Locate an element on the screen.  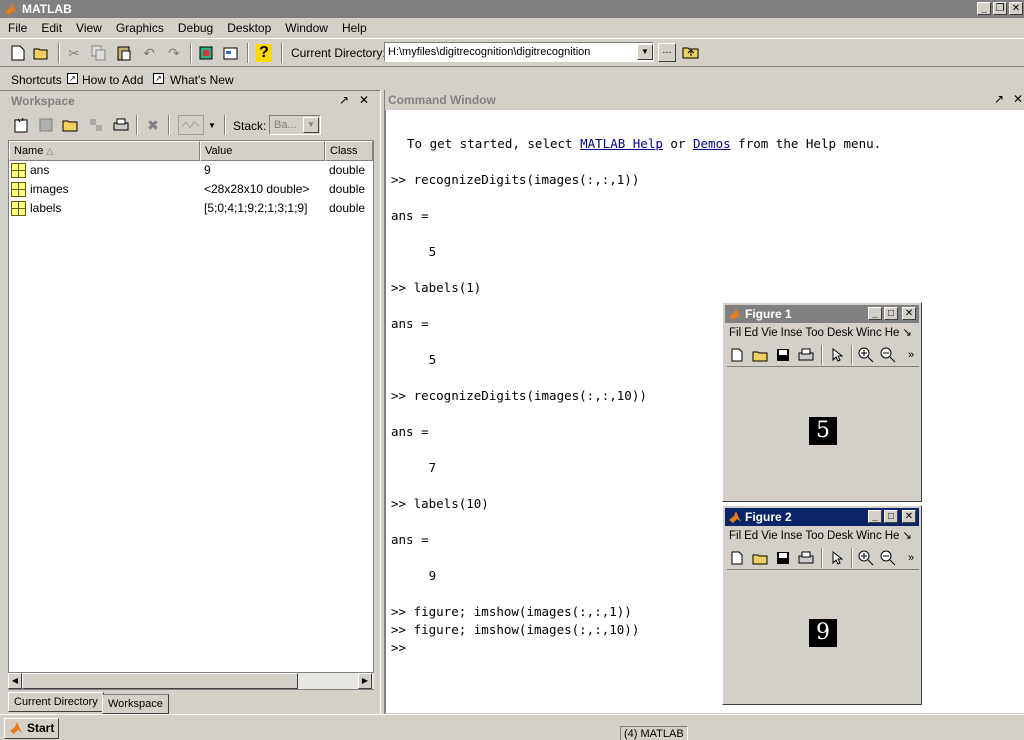
redo-icon: ↷ is located at coordinates (174, 53).